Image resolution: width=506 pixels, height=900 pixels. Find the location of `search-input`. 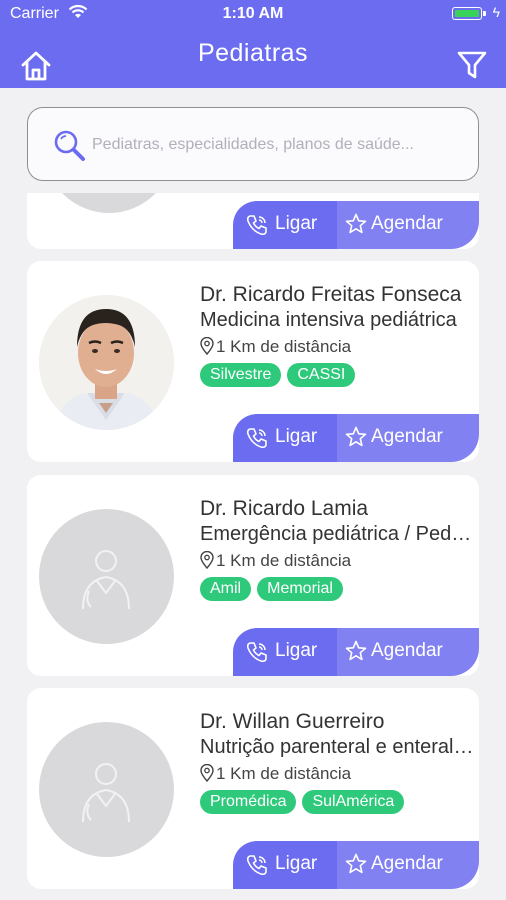

search-input is located at coordinates (277, 145).